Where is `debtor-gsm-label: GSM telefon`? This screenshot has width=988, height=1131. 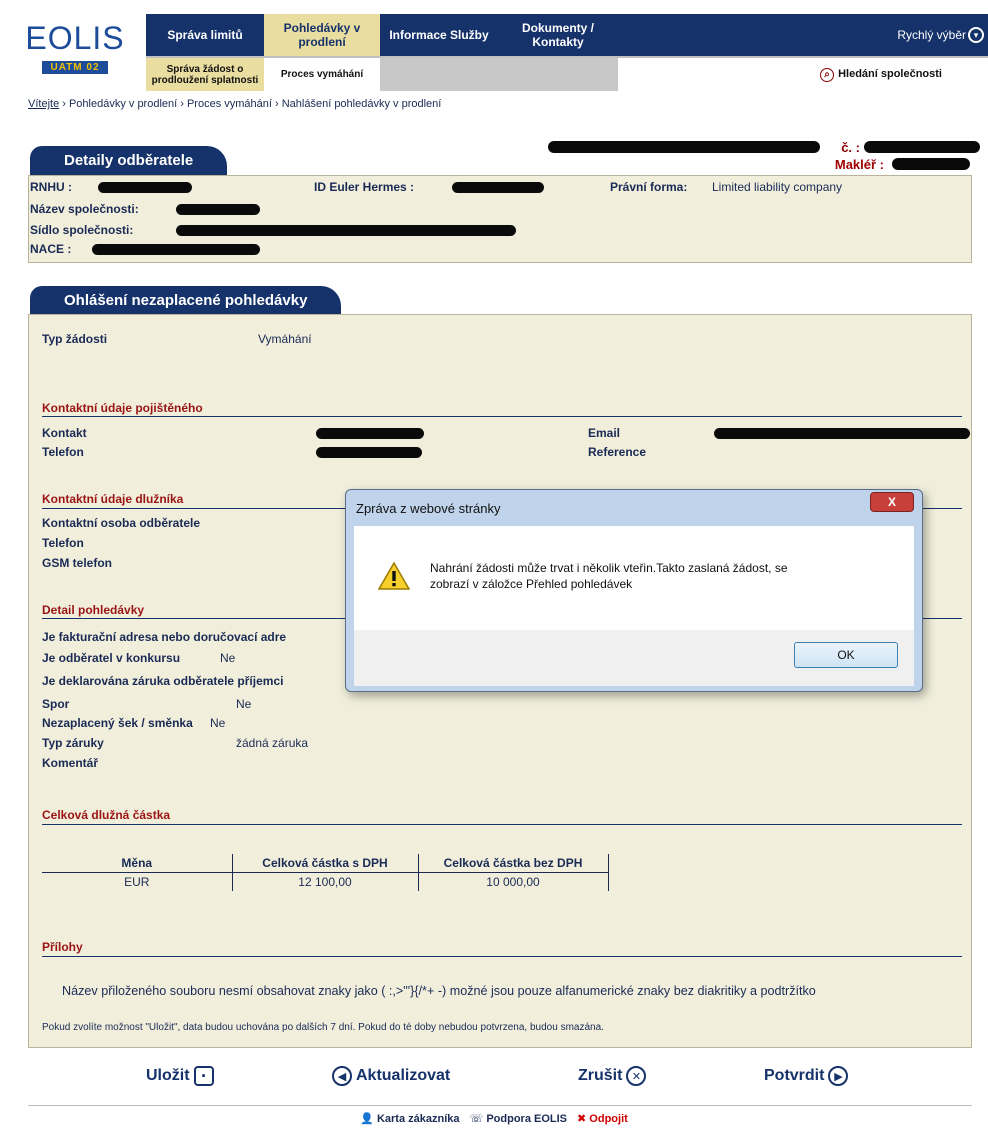 debtor-gsm-label: GSM telefon is located at coordinates (77, 563).